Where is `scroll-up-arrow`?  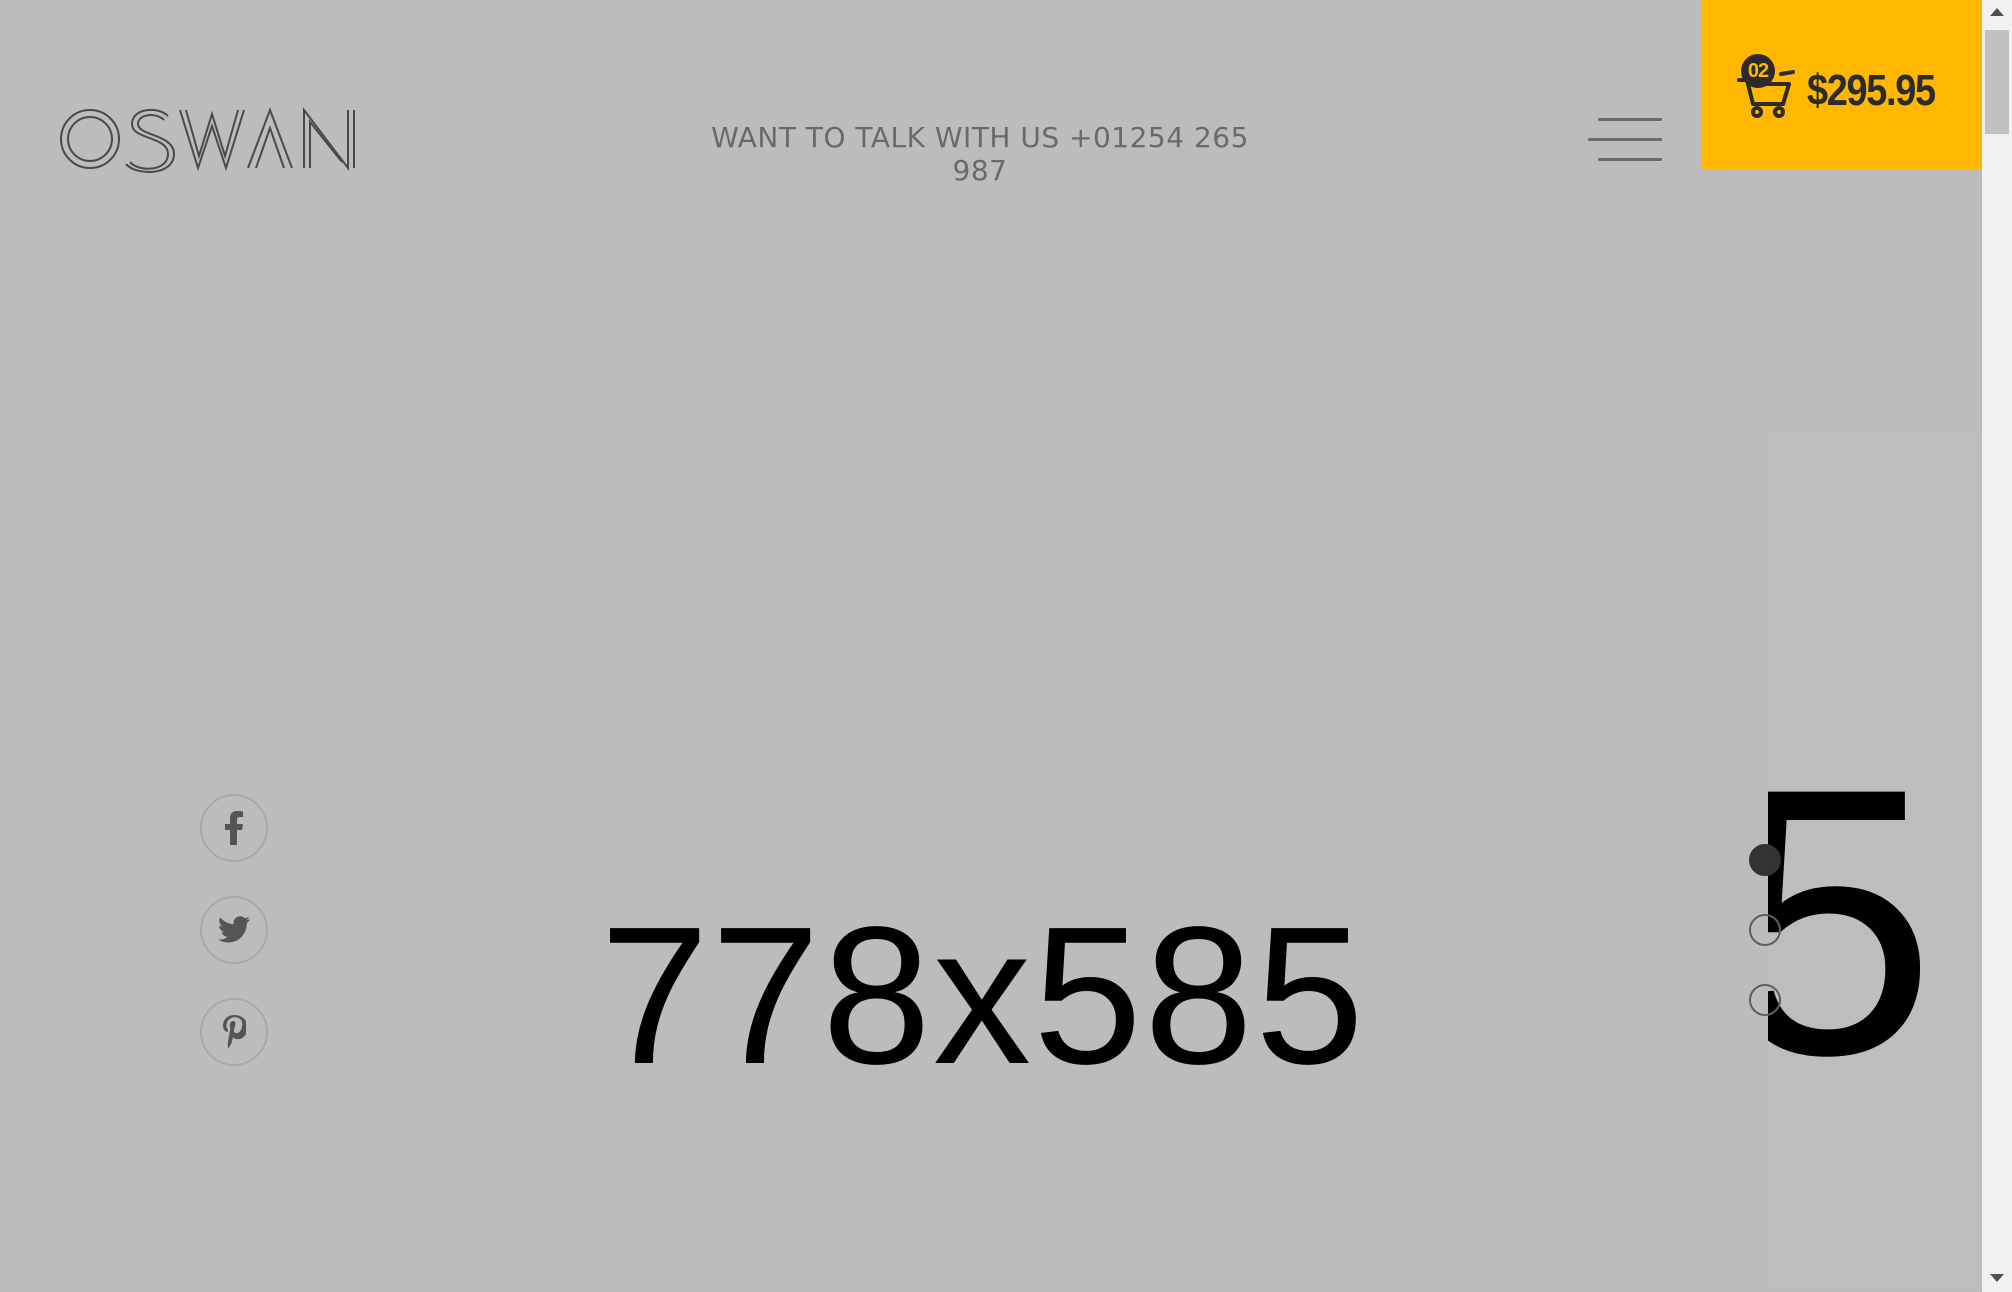 scroll-up-arrow is located at coordinates (1997, 12).